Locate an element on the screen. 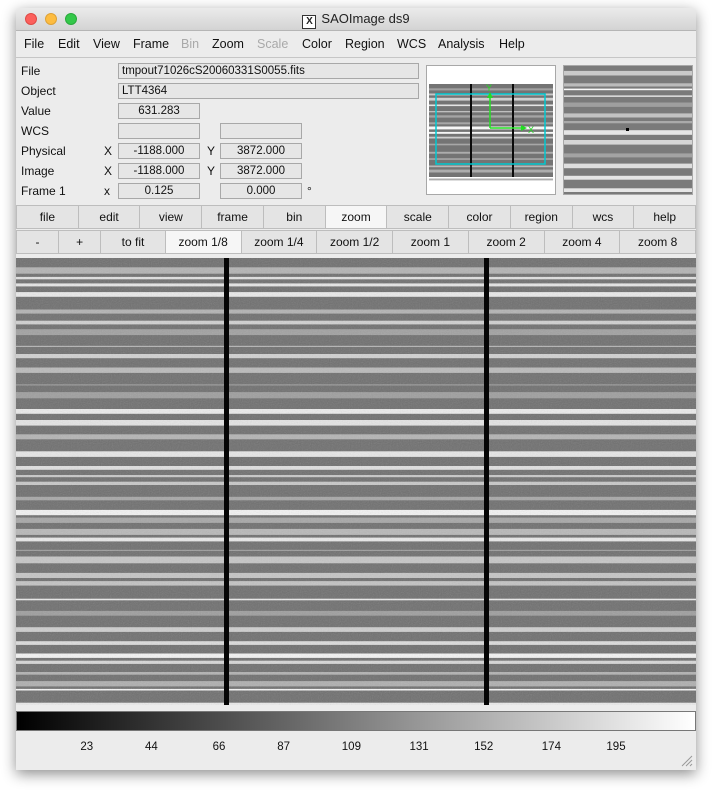 The width and height of the screenshot is (712, 794). window-title: SAOImage ds9 is located at coordinates (365, 18).